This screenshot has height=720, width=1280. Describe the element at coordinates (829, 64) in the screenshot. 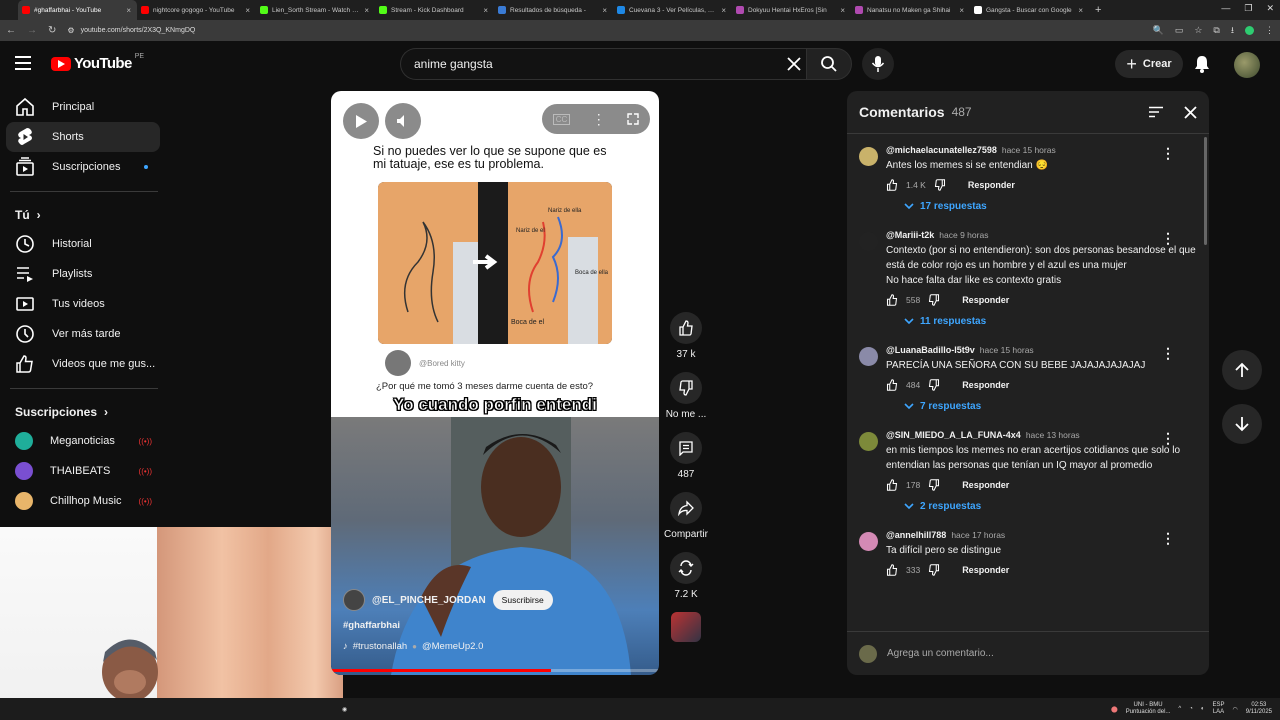

I see `search-button` at that location.